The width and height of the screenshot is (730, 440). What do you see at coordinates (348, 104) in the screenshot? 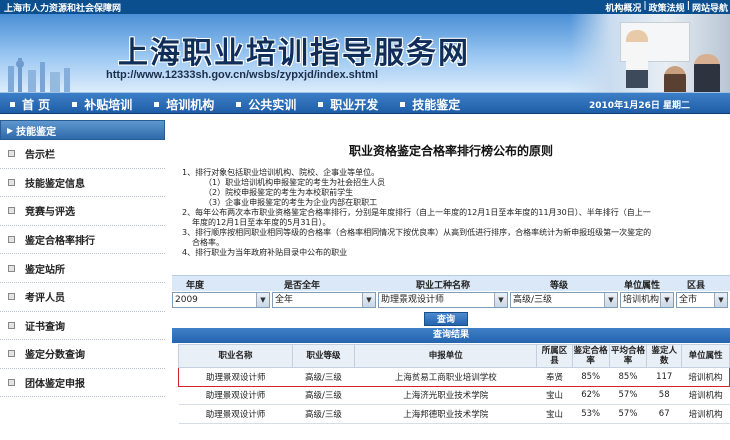
I see `nav-item-career-development: 职业开发` at bounding box center [348, 104].